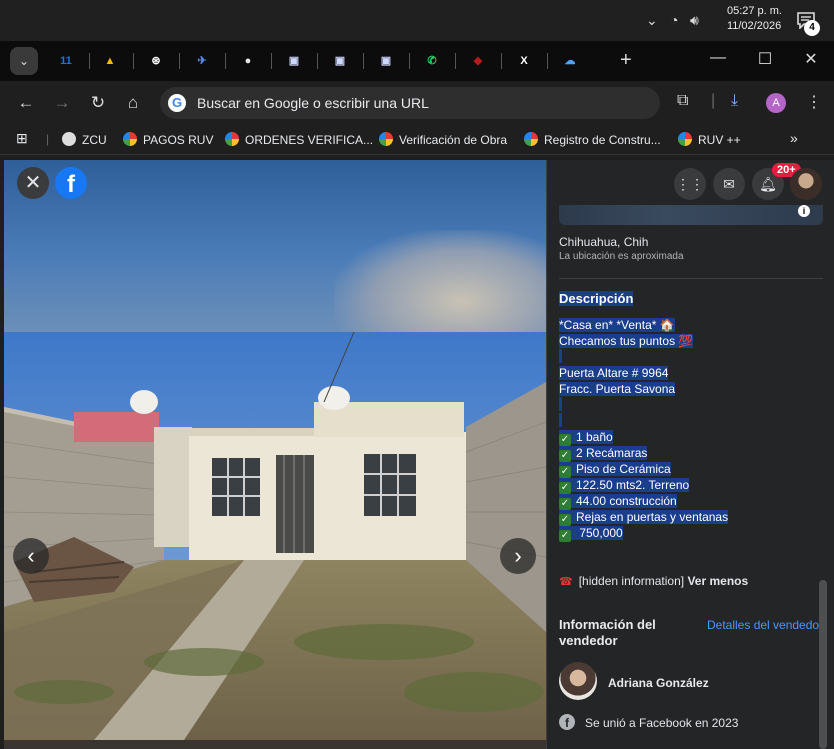  I want to click on messenger-icon: ✉, so click(729, 184).